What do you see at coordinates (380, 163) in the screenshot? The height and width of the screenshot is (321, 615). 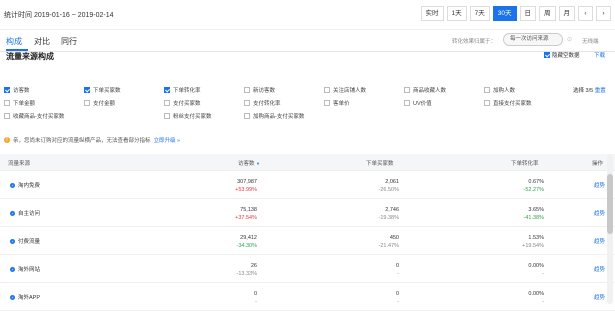 I see `header-order-buyers: 下单买家数` at bounding box center [380, 163].